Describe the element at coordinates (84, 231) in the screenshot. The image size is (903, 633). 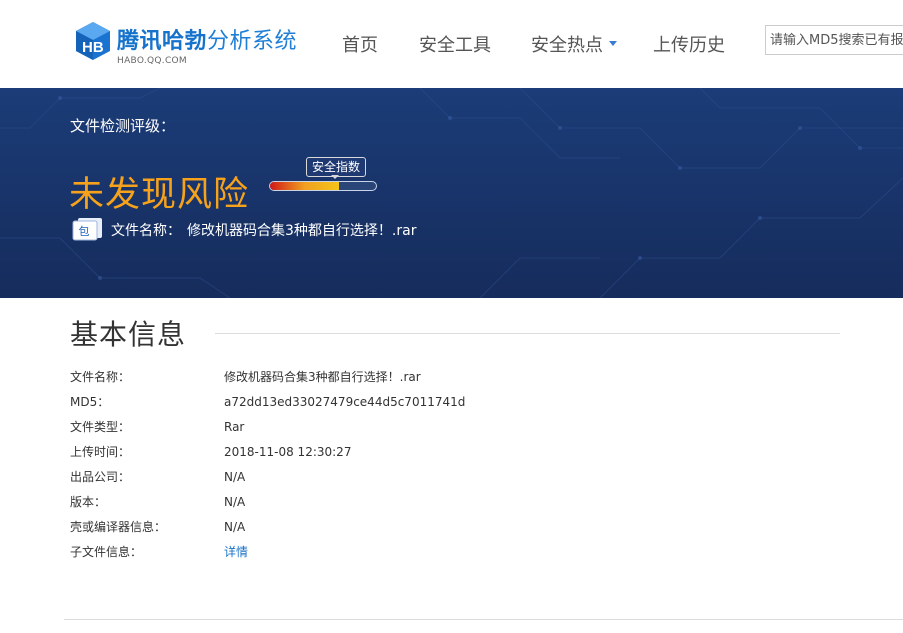
I see `svg-text: 包` at that location.